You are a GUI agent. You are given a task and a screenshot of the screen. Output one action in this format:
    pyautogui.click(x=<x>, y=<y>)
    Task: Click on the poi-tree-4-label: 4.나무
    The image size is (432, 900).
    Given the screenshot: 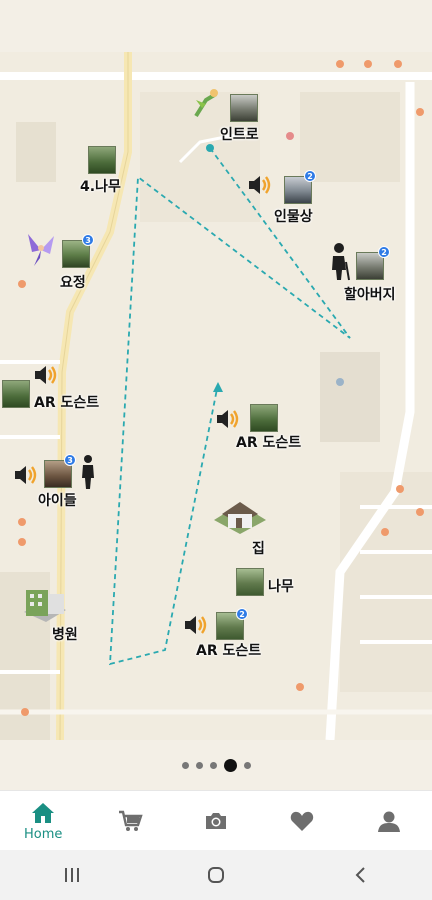 What is the action you would take?
    pyautogui.click(x=100, y=187)
    